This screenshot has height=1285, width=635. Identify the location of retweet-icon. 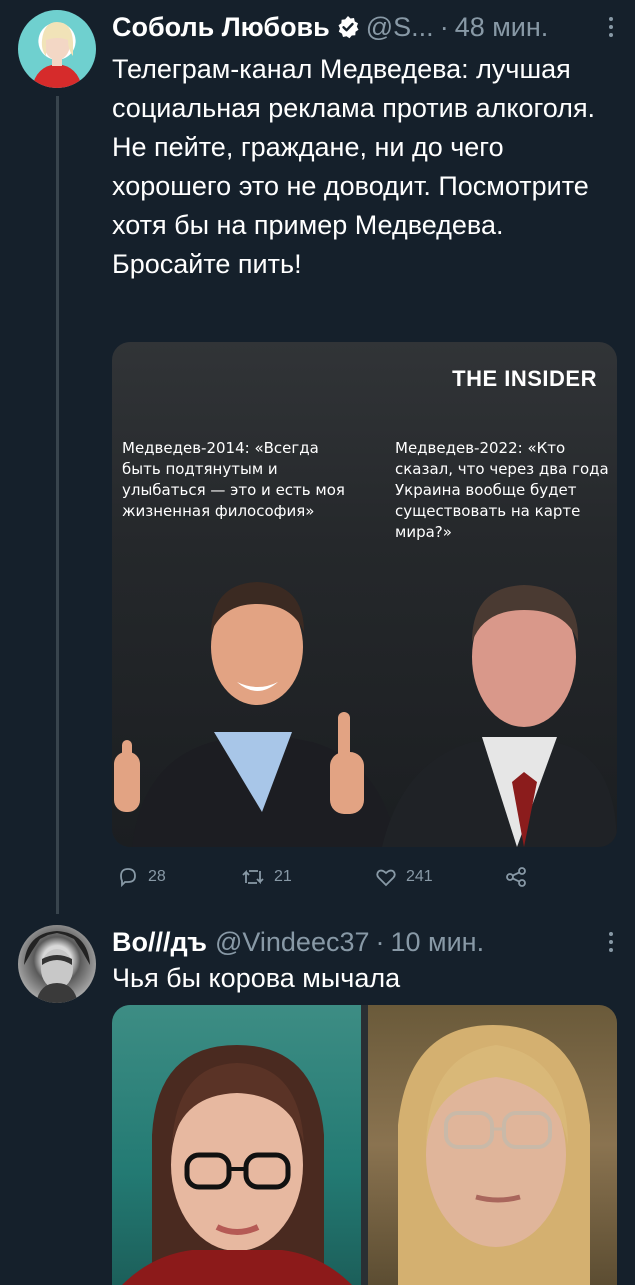
(253, 877).